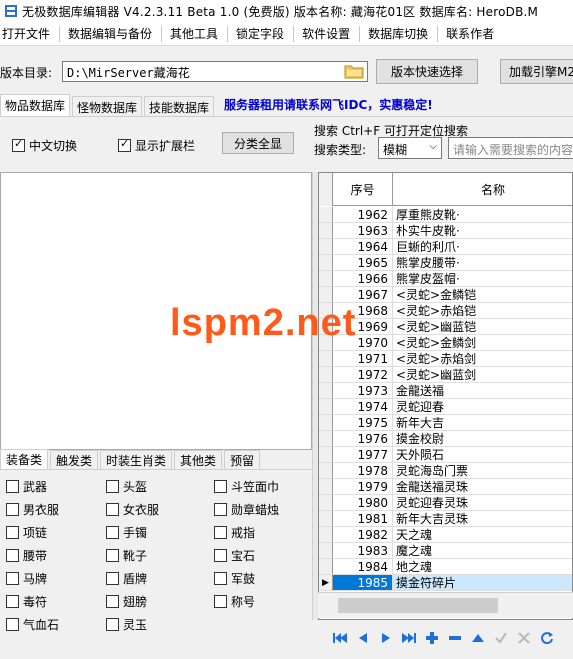  Describe the element at coordinates (126, 601) in the screenshot. I see `category-checkbox: 翅膀` at that location.